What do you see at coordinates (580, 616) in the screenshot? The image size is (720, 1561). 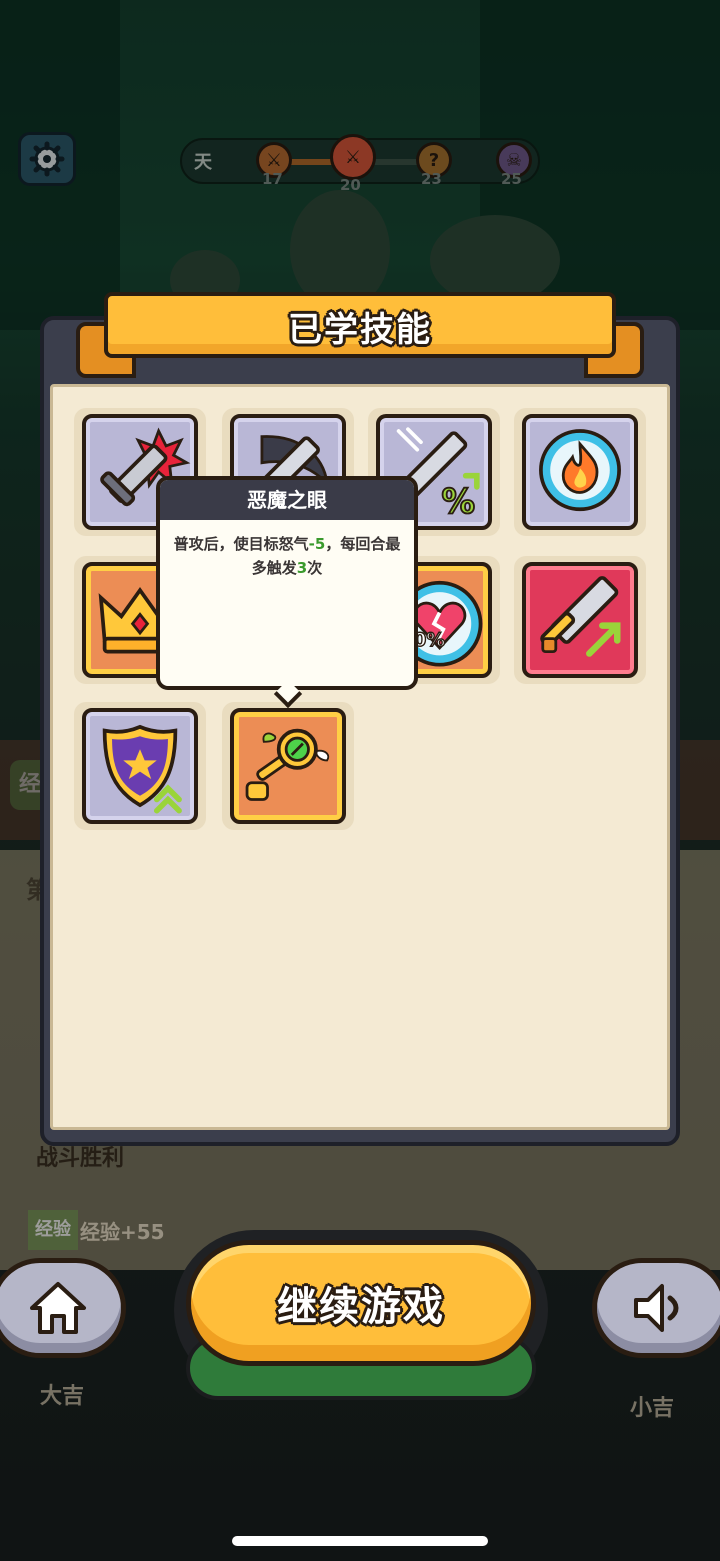 I see `sword-attack-up-icon` at bounding box center [580, 616].